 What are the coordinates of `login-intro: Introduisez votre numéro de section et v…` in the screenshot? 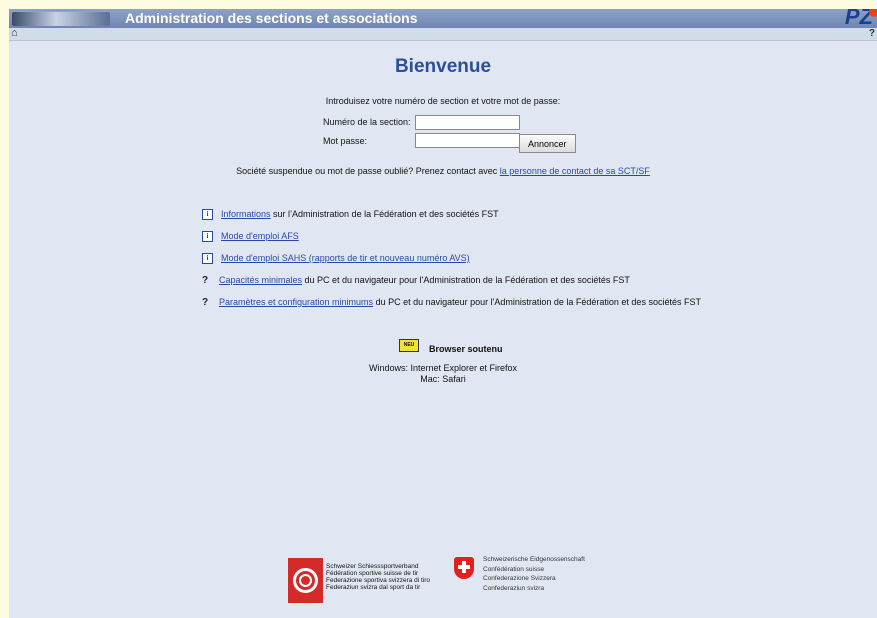 It's located at (443, 101).